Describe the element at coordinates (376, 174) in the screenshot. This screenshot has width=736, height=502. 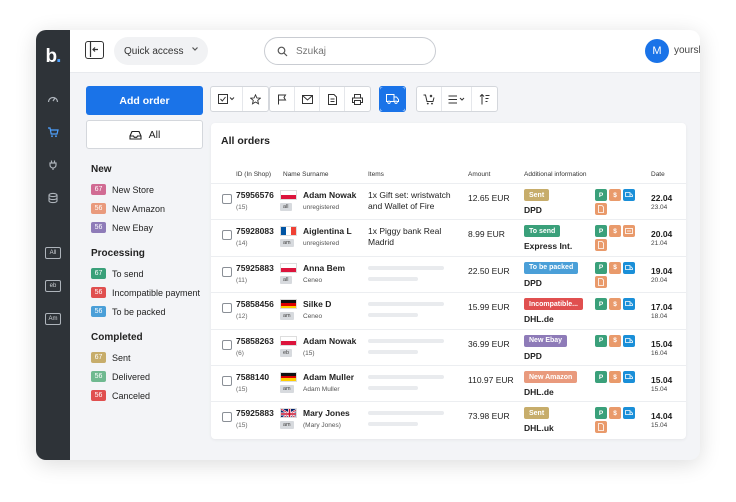
I see `column-header-items: Items` at that location.